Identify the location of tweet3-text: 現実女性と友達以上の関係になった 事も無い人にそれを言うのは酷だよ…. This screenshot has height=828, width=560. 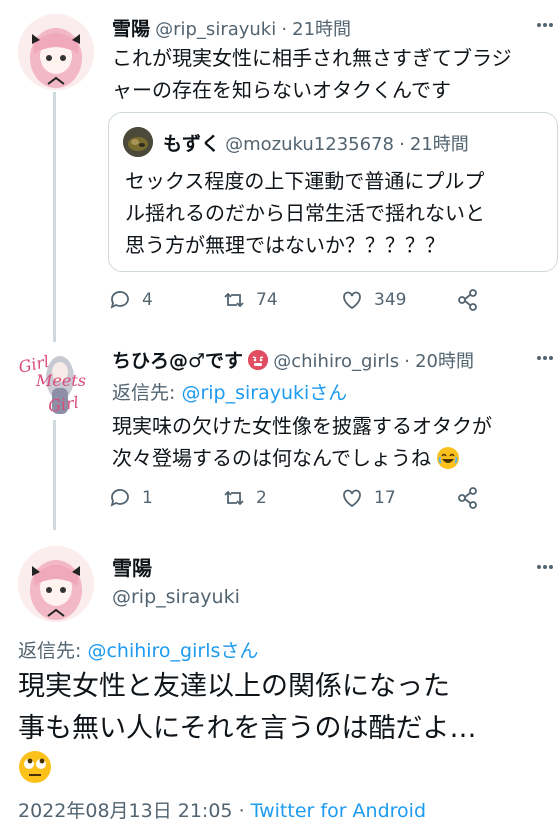
(247, 708).